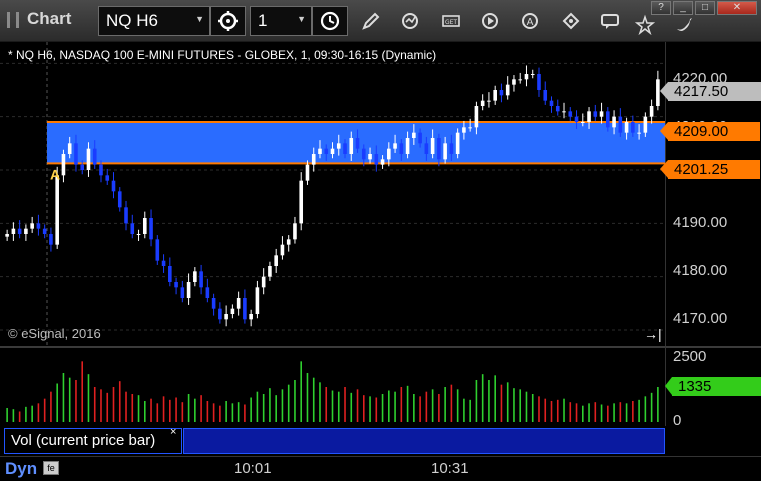 This screenshot has height=481, width=761. I want to click on minimize-button: _, so click(683, 8).